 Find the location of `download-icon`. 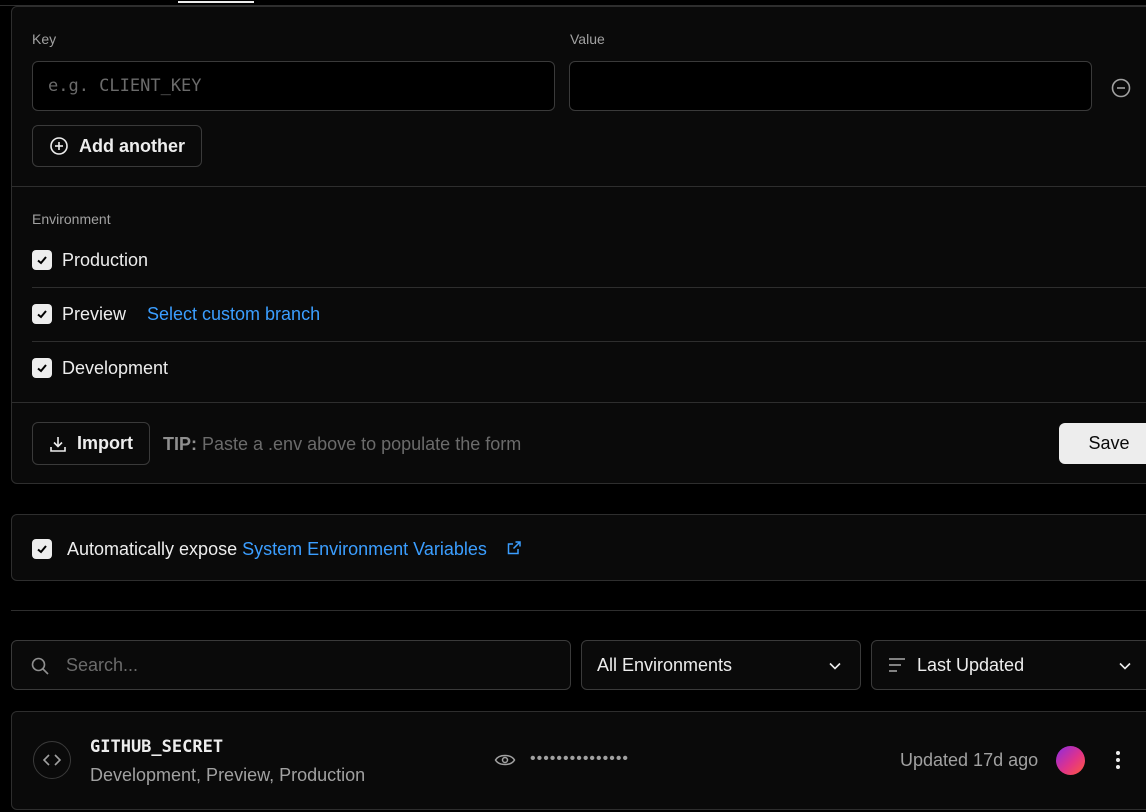

download-icon is located at coordinates (58, 444).